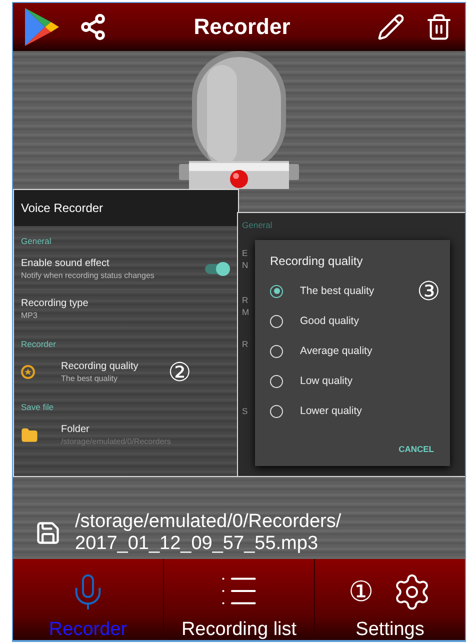 The image size is (472, 643). I want to click on option-label: Low quality, so click(327, 381).